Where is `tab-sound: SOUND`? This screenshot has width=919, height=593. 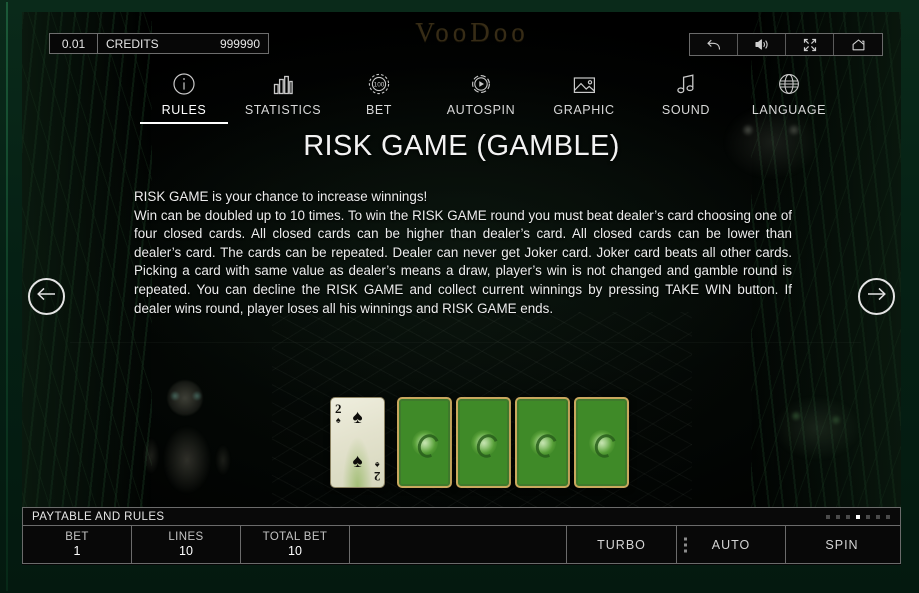
tab-sound: SOUND is located at coordinates (686, 97).